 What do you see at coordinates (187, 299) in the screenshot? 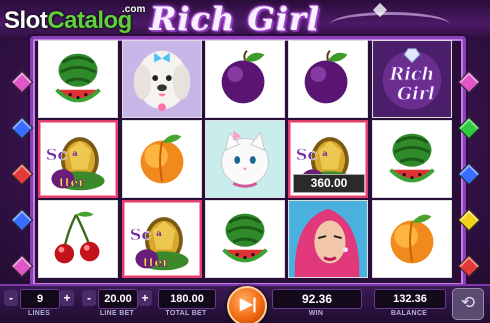
I see `total-bet-value: 180.00` at bounding box center [187, 299].